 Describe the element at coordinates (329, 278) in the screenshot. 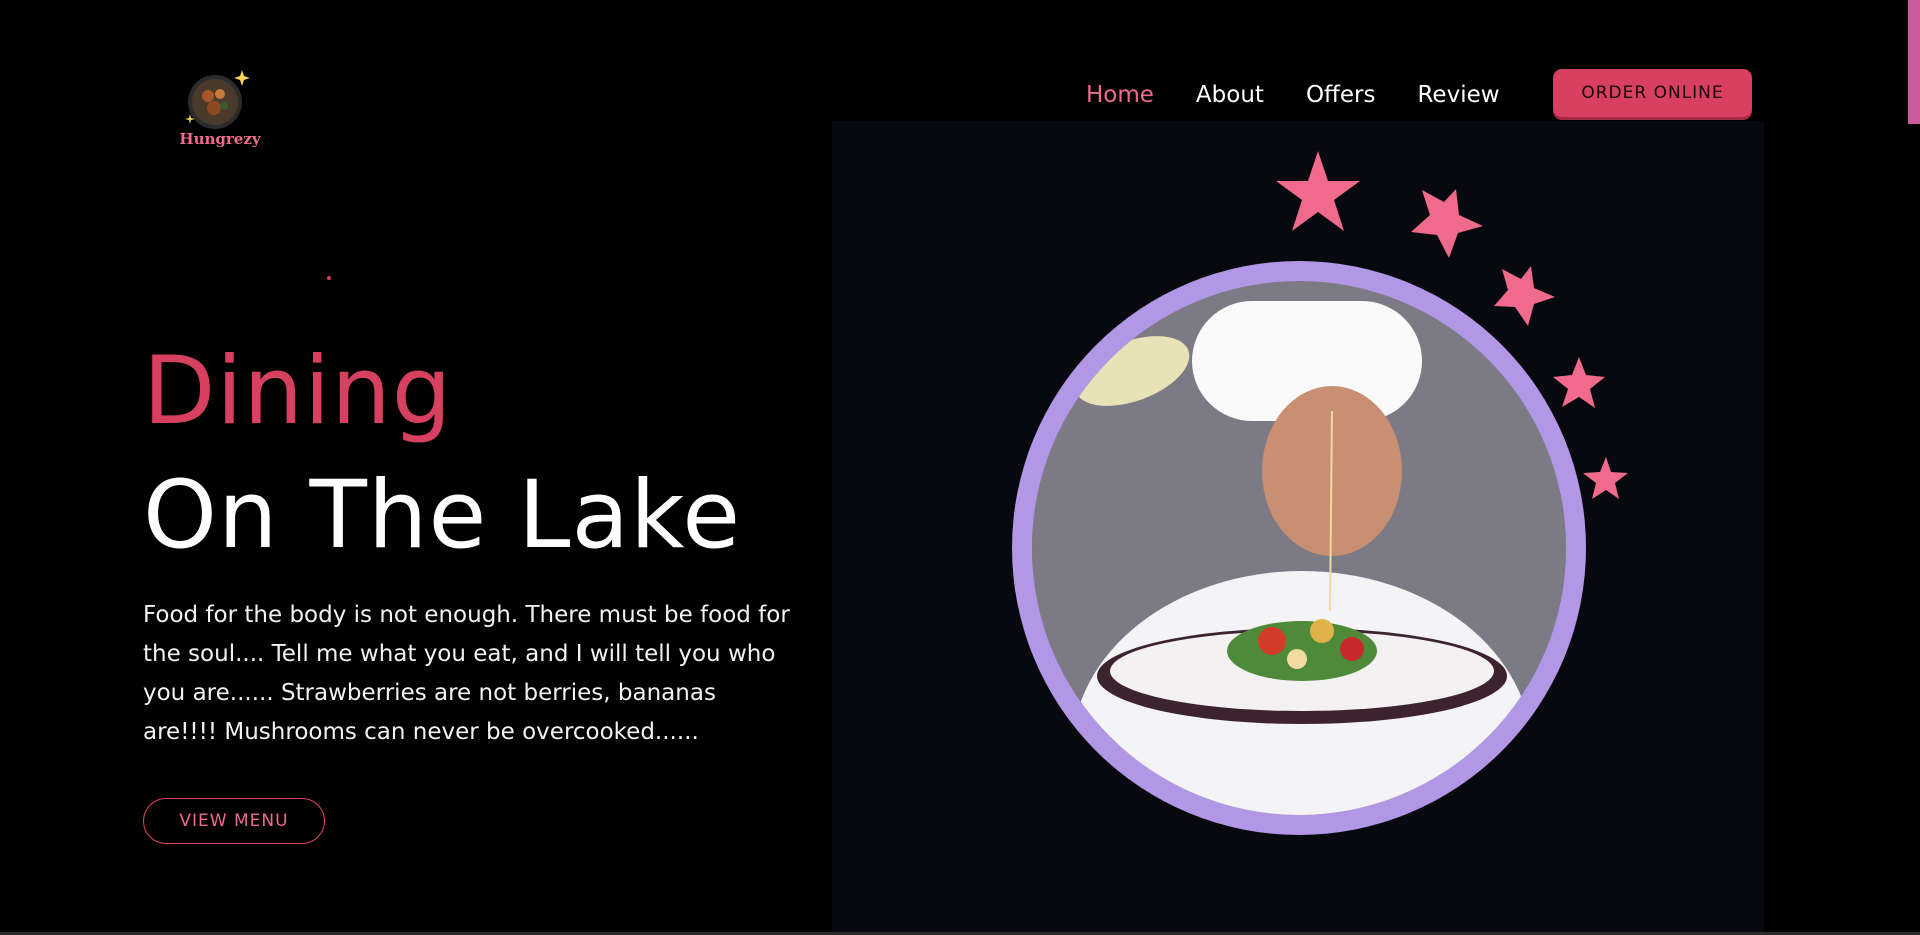

I see `decorative-dot` at that location.